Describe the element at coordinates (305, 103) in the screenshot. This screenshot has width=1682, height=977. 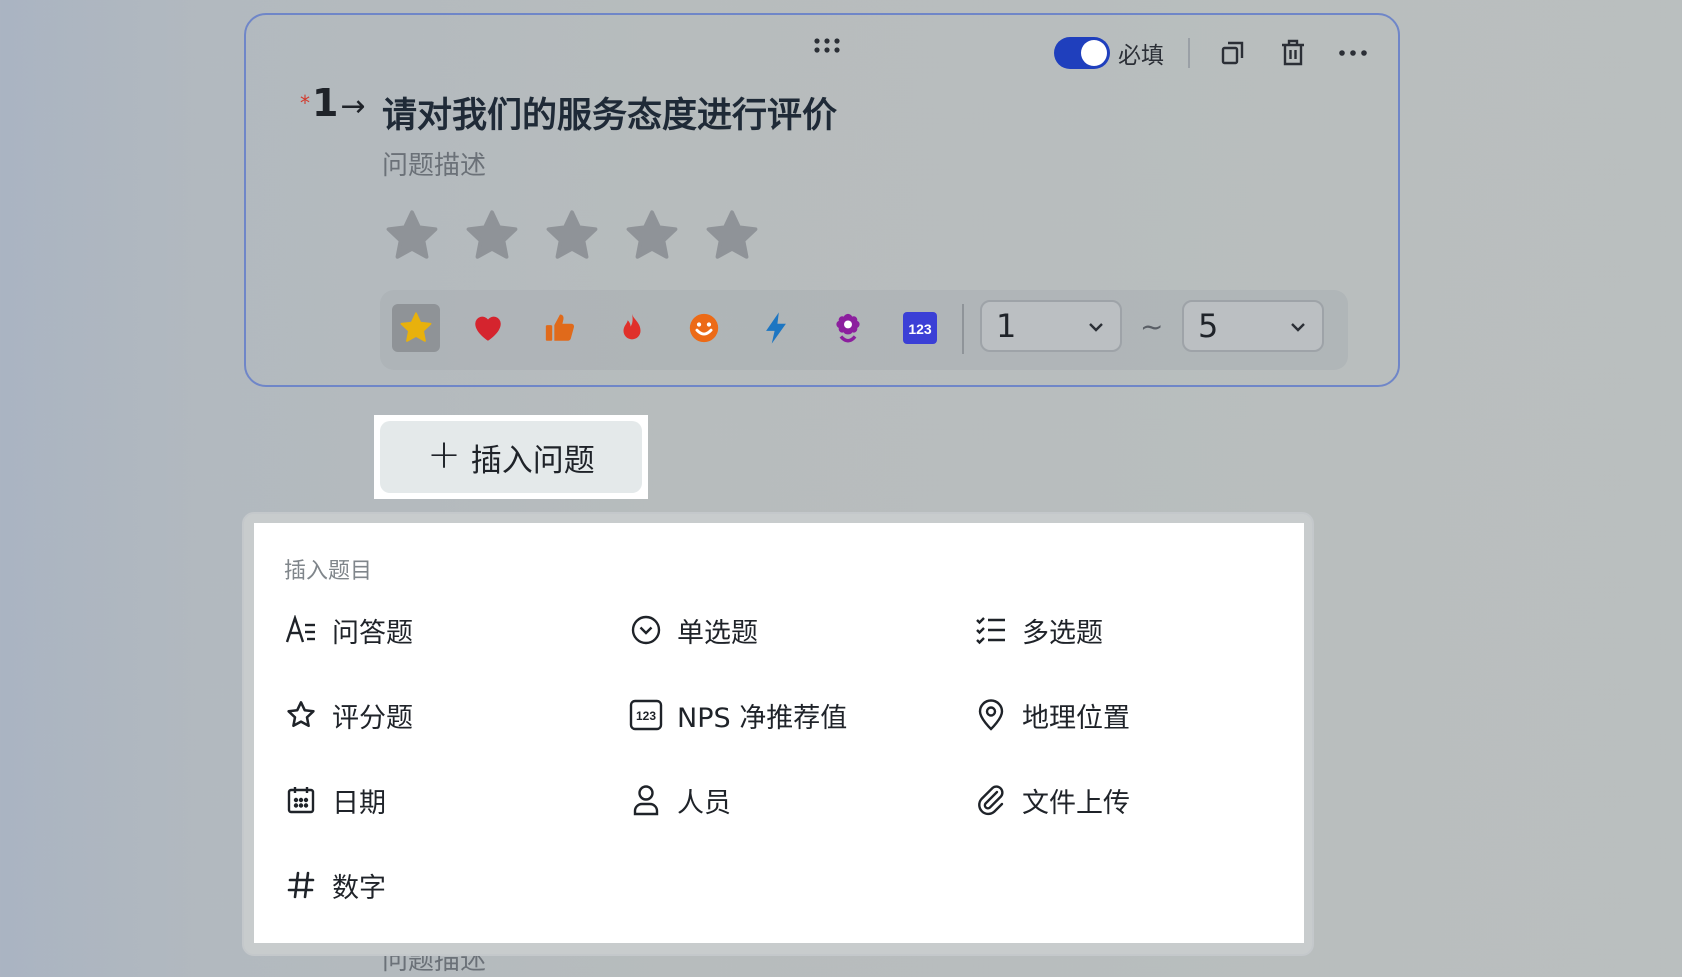
I see `required-mark: *` at that location.